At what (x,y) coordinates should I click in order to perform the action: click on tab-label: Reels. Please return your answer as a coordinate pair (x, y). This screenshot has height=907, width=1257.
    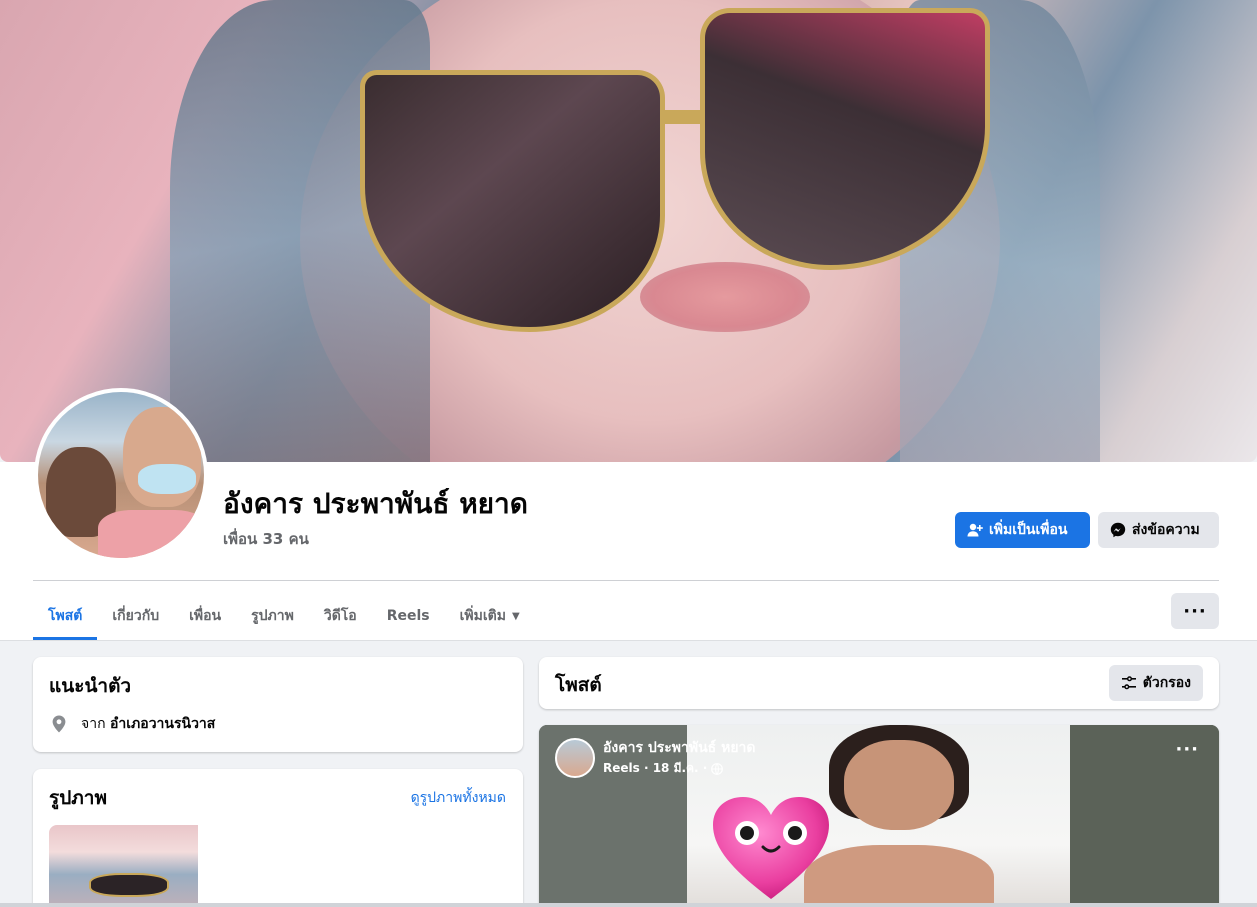
    Looking at the image, I should click on (408, 616).